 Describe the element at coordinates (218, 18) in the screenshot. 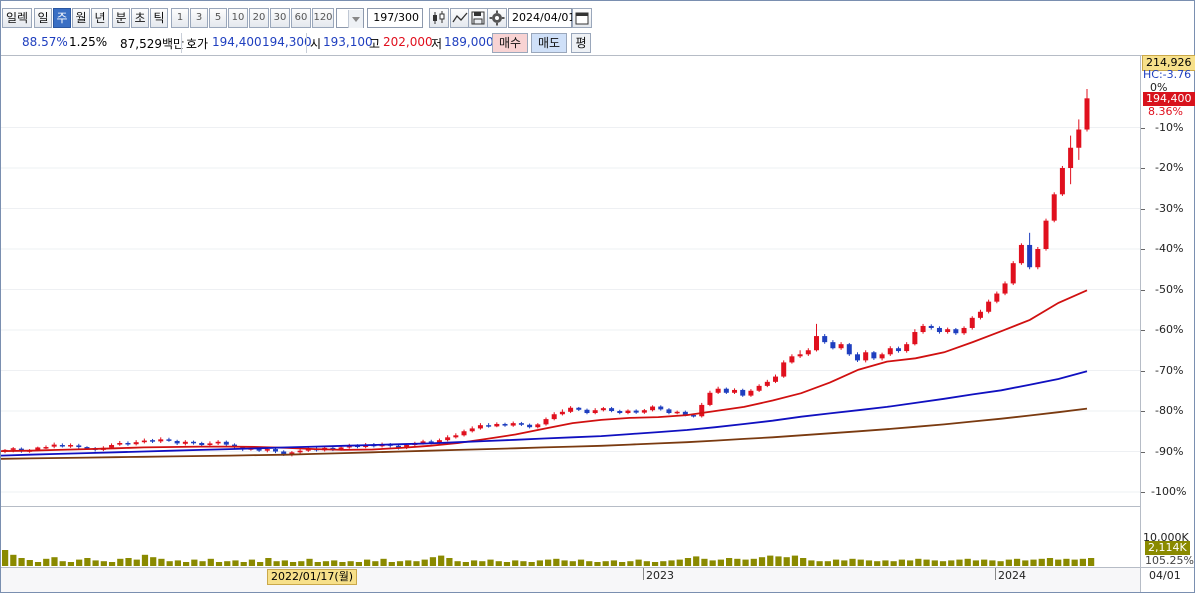

I see `interval-5-button: 5` at that location.